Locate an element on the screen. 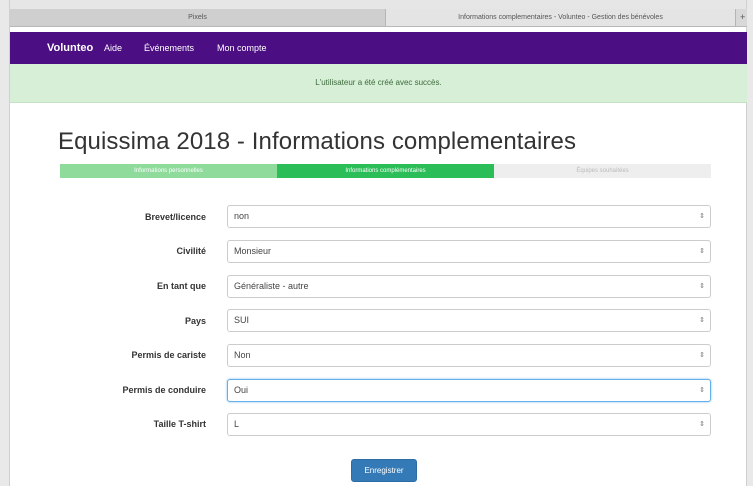  select-en-tant-que: Généraliste - autre ⇕ is located at coordinates (469, 286).